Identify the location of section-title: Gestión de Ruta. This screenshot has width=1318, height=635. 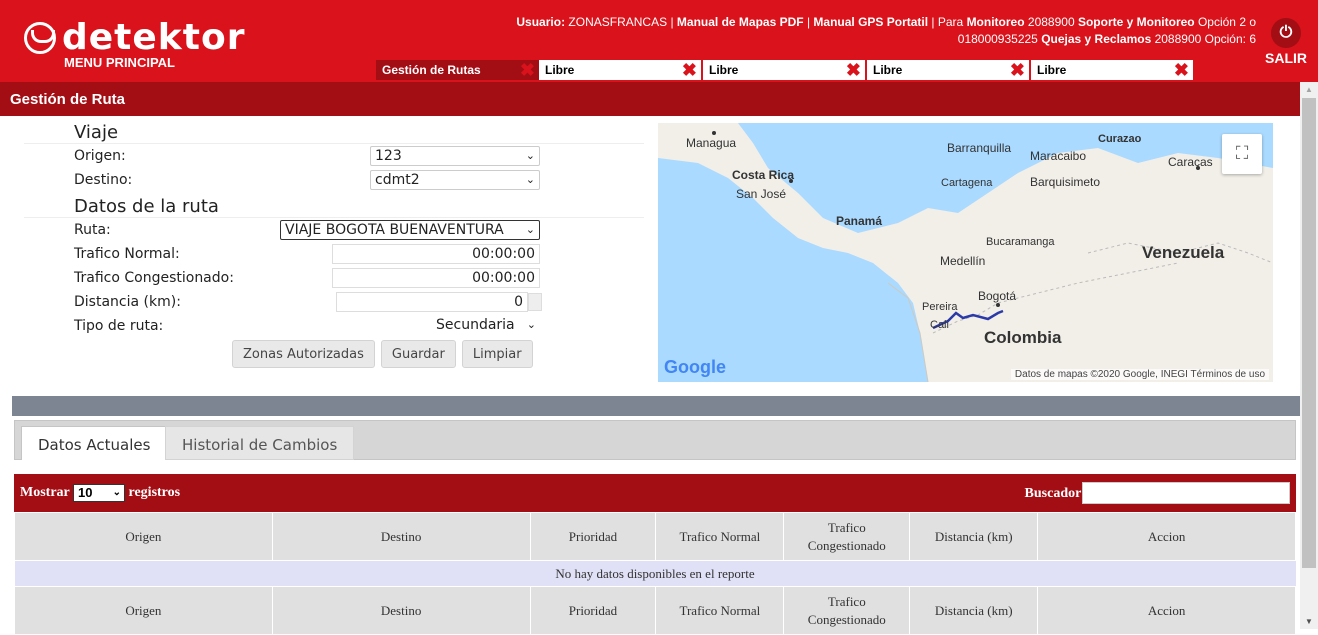
(650, 99).